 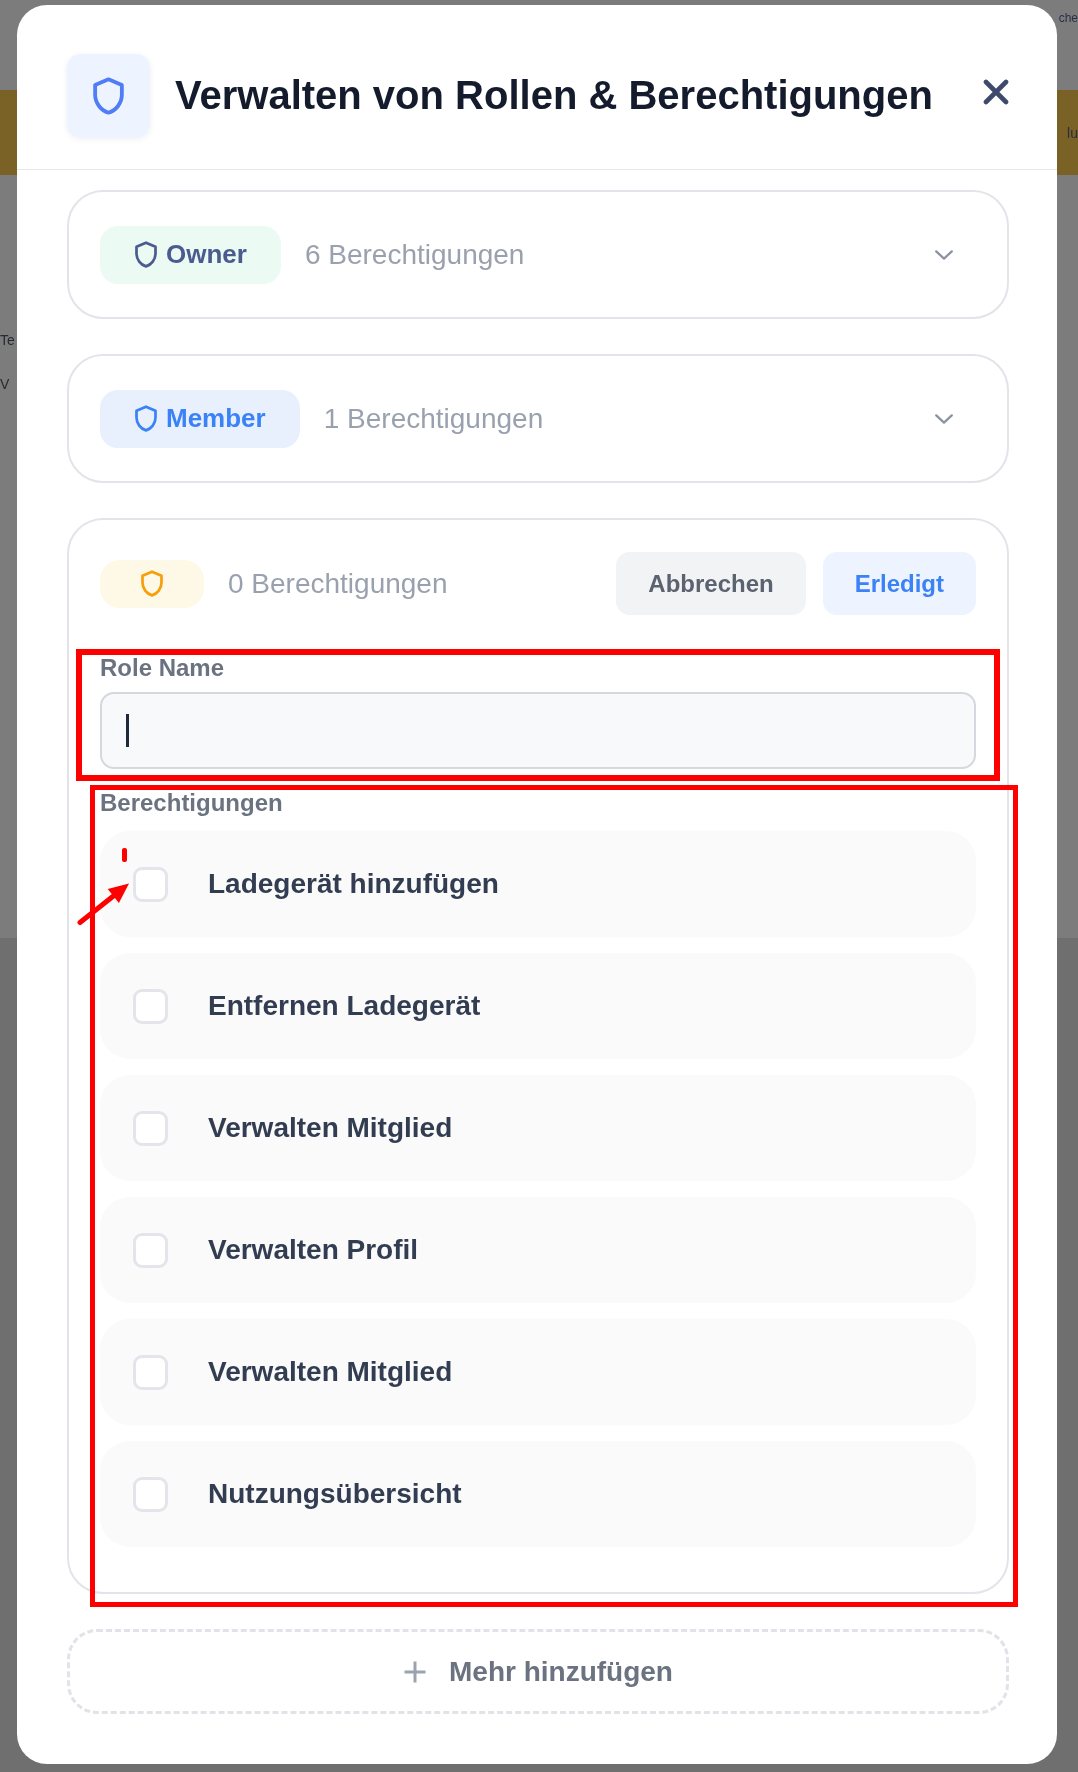 What do you see at coordinates (313, 1250) in the screenshot?
I see `permission-label: Verwalten Profil` at bounding box center [313, 1250].